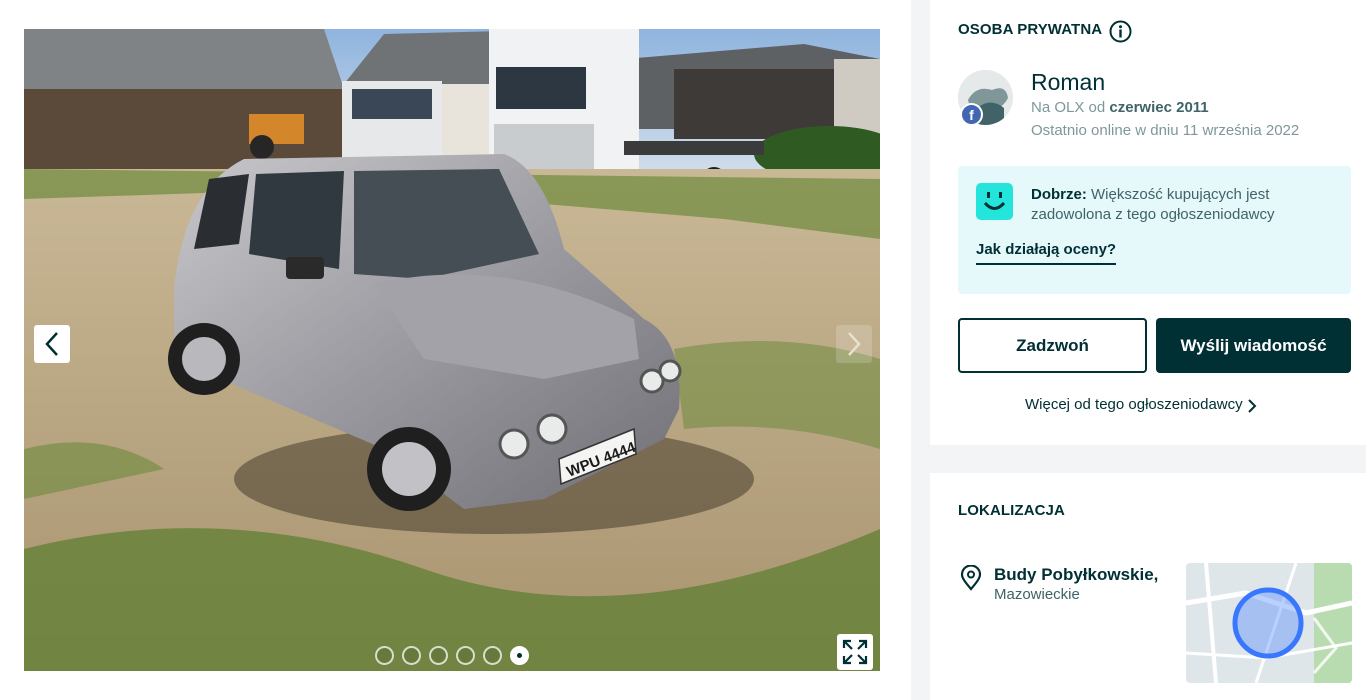  I want to click on seller-since: Na OLX od czerwiec 2011, so click(1120, 107).